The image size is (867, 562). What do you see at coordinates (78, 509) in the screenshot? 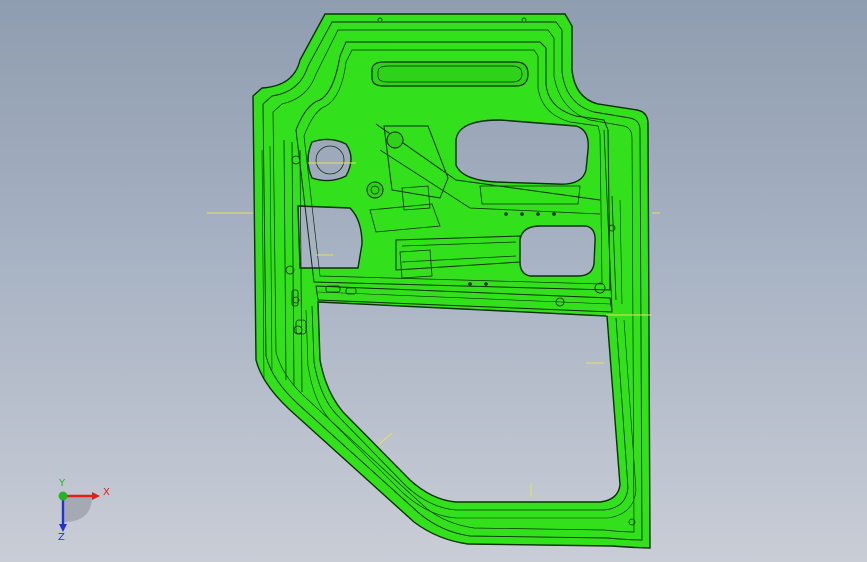
I see `triad-shadow` at bounding box center [78, 509].